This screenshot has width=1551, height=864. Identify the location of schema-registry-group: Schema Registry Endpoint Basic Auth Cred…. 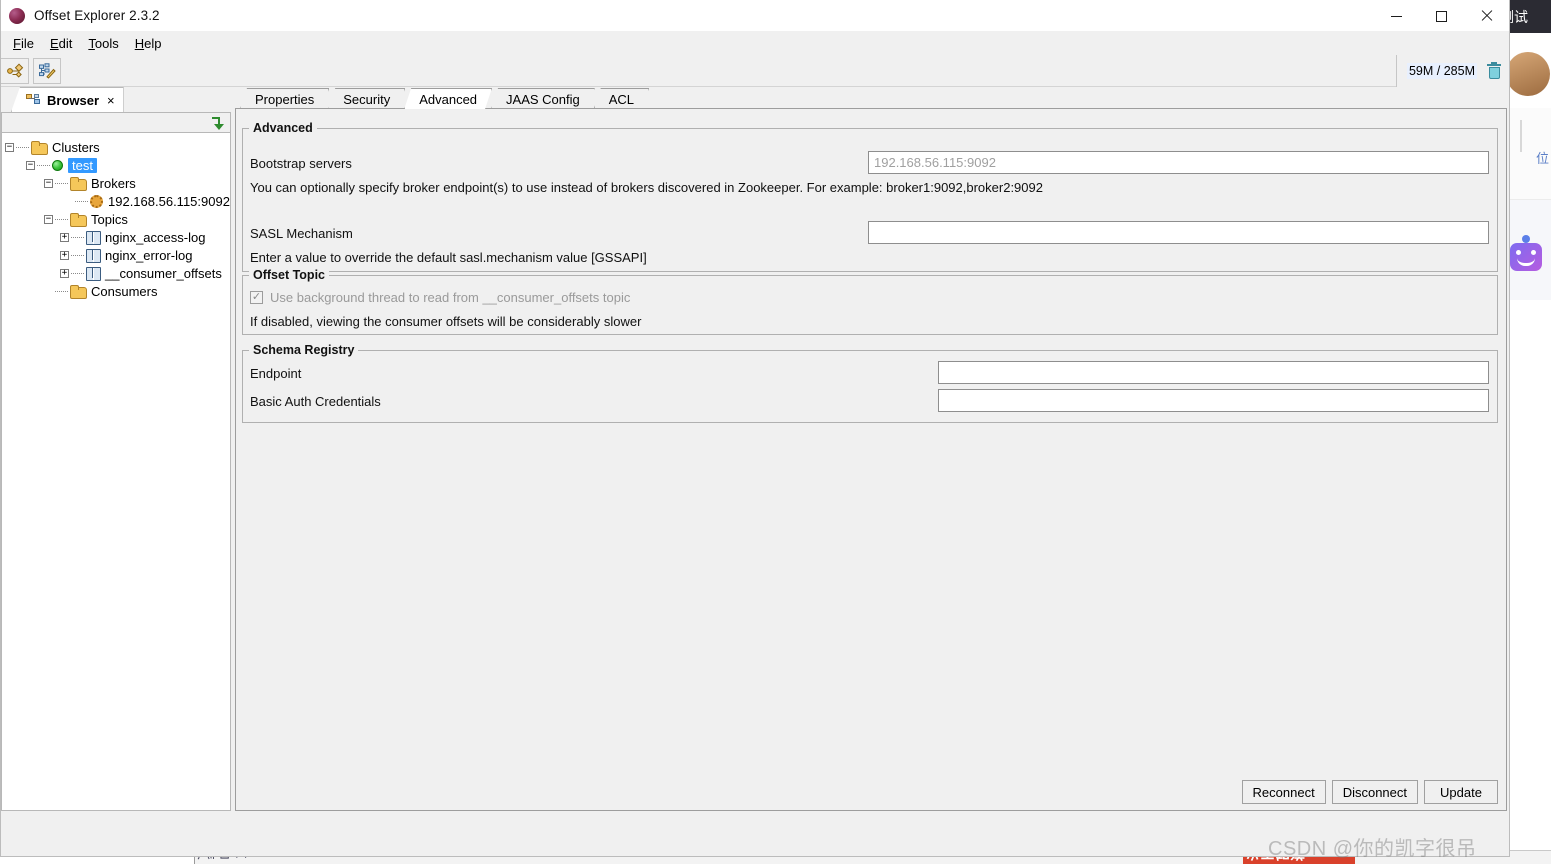
(870, 383).